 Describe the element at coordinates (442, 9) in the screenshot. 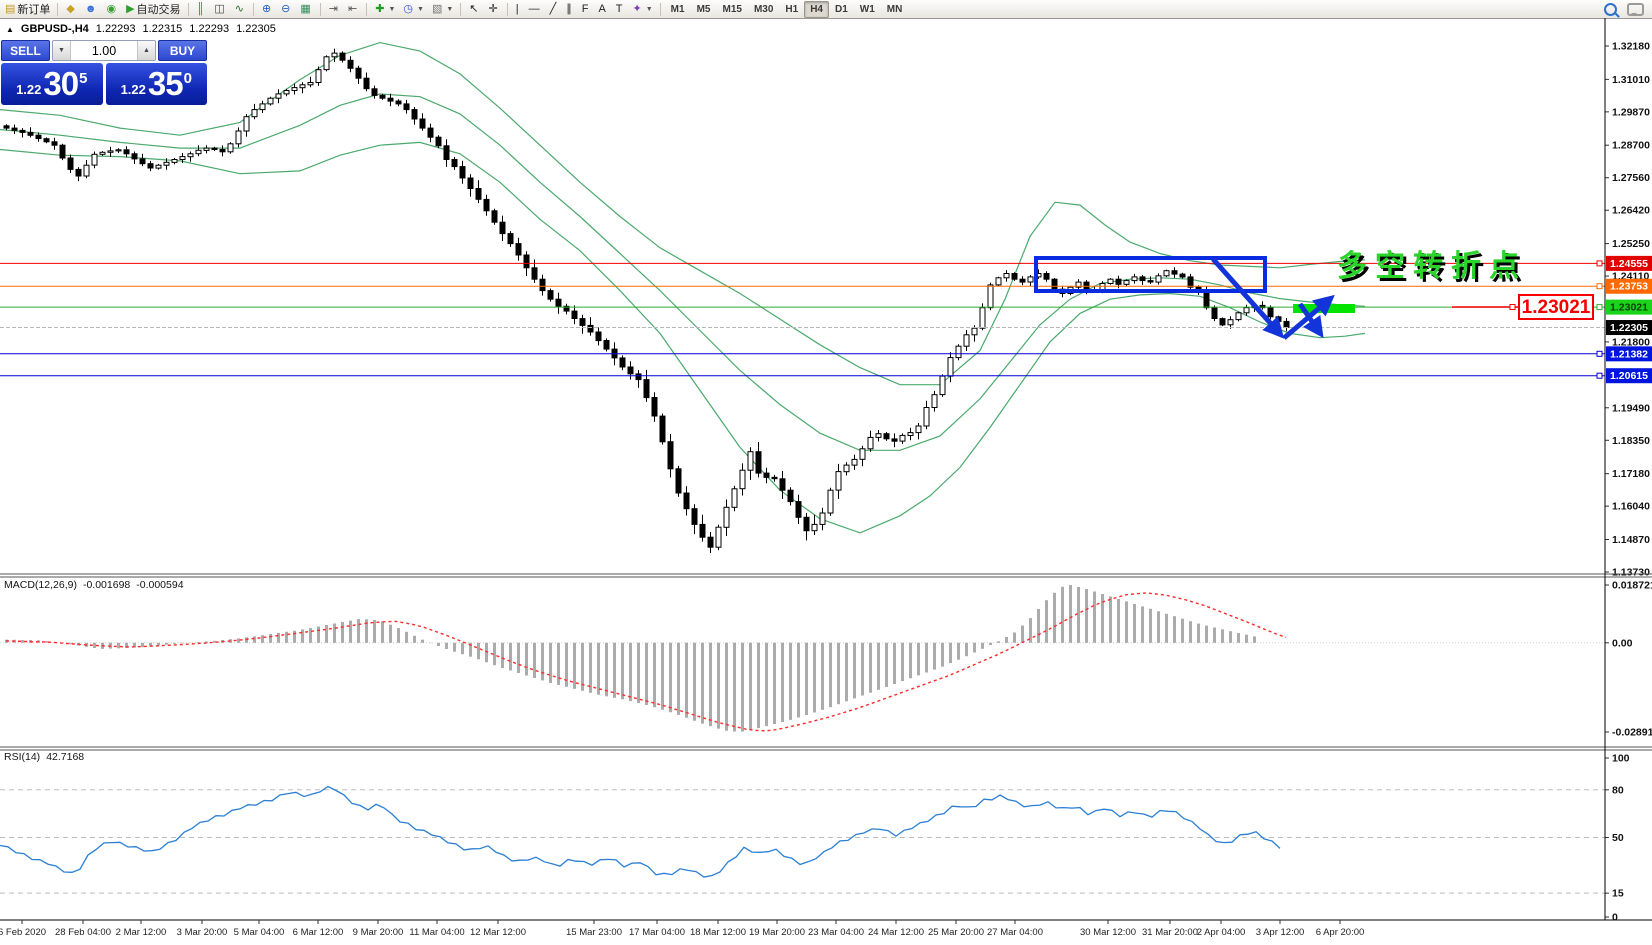

I see `templates-icon: ▧ ▼` at that location.